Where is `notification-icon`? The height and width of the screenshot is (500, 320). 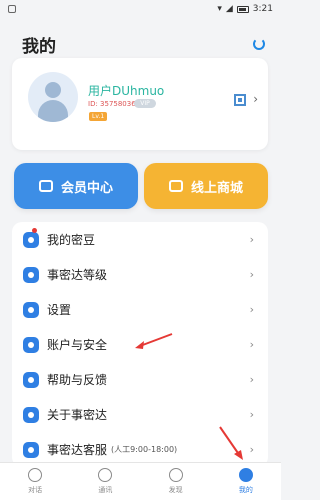
notification-icon is located at coordinates (12, 9).